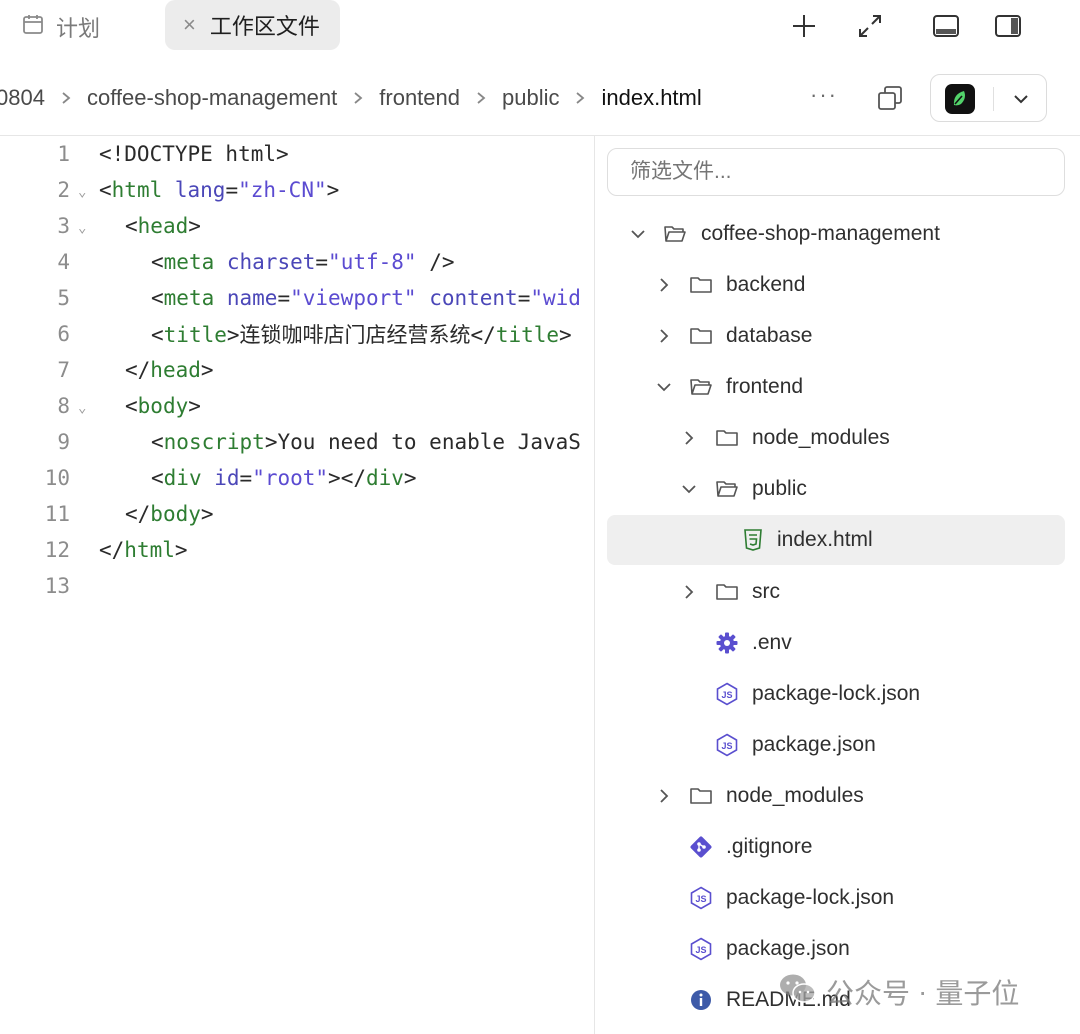 This screenshot has width=1080, height=1034. What do you see at coordinates (61, 27) in the screenshot?
I see `tab-plan: 计划` at bounding box center [61, 27].